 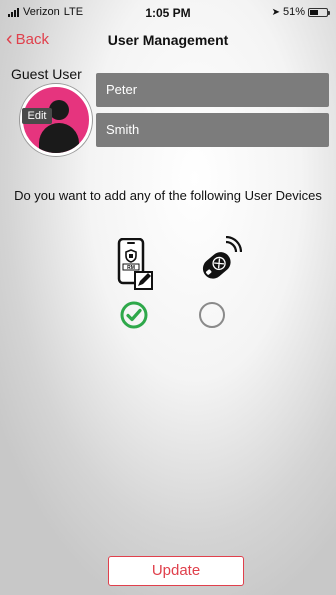 I want to click on location-arrow-icon: ➤, so click(x=275, y=12).